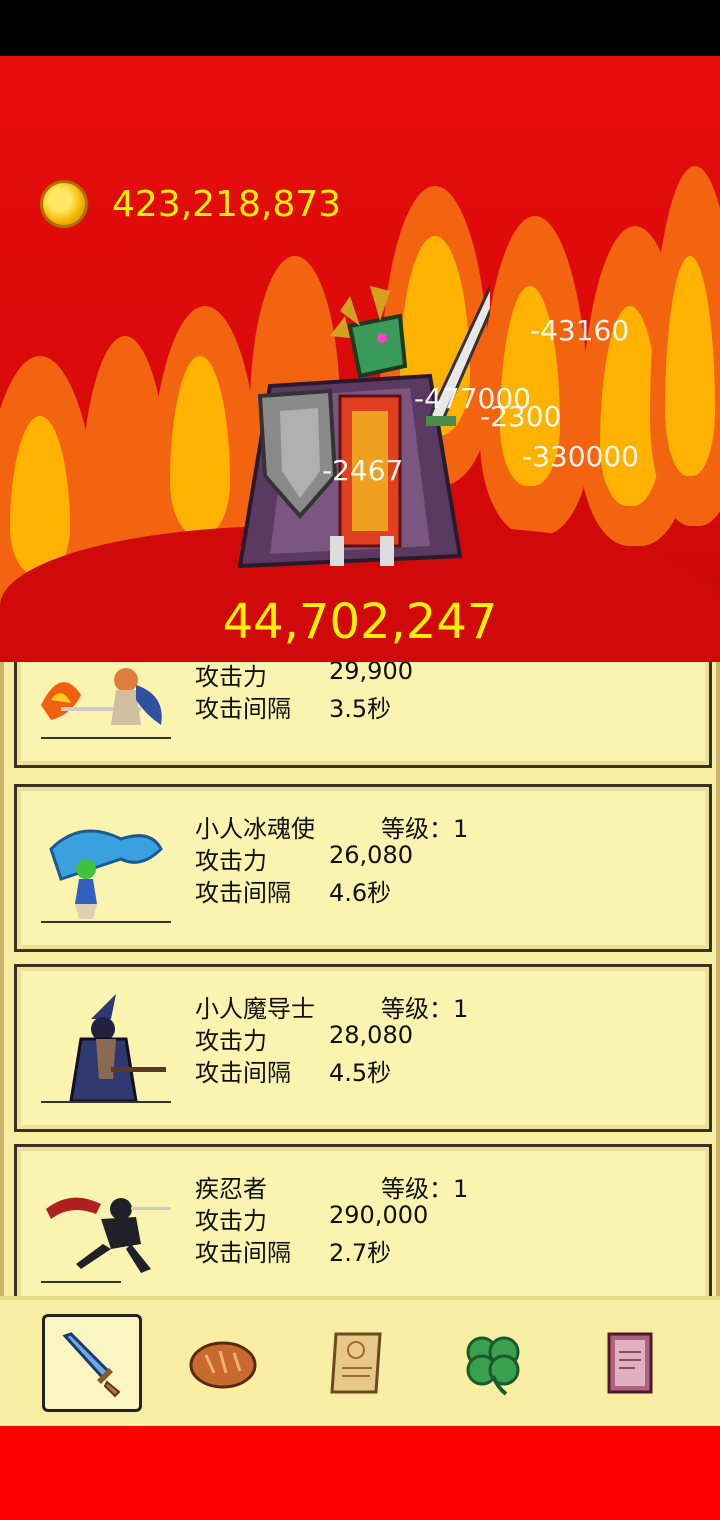 The image size is (720, 1520). I want to click on dragon-knight-boss, so click(360, 426).